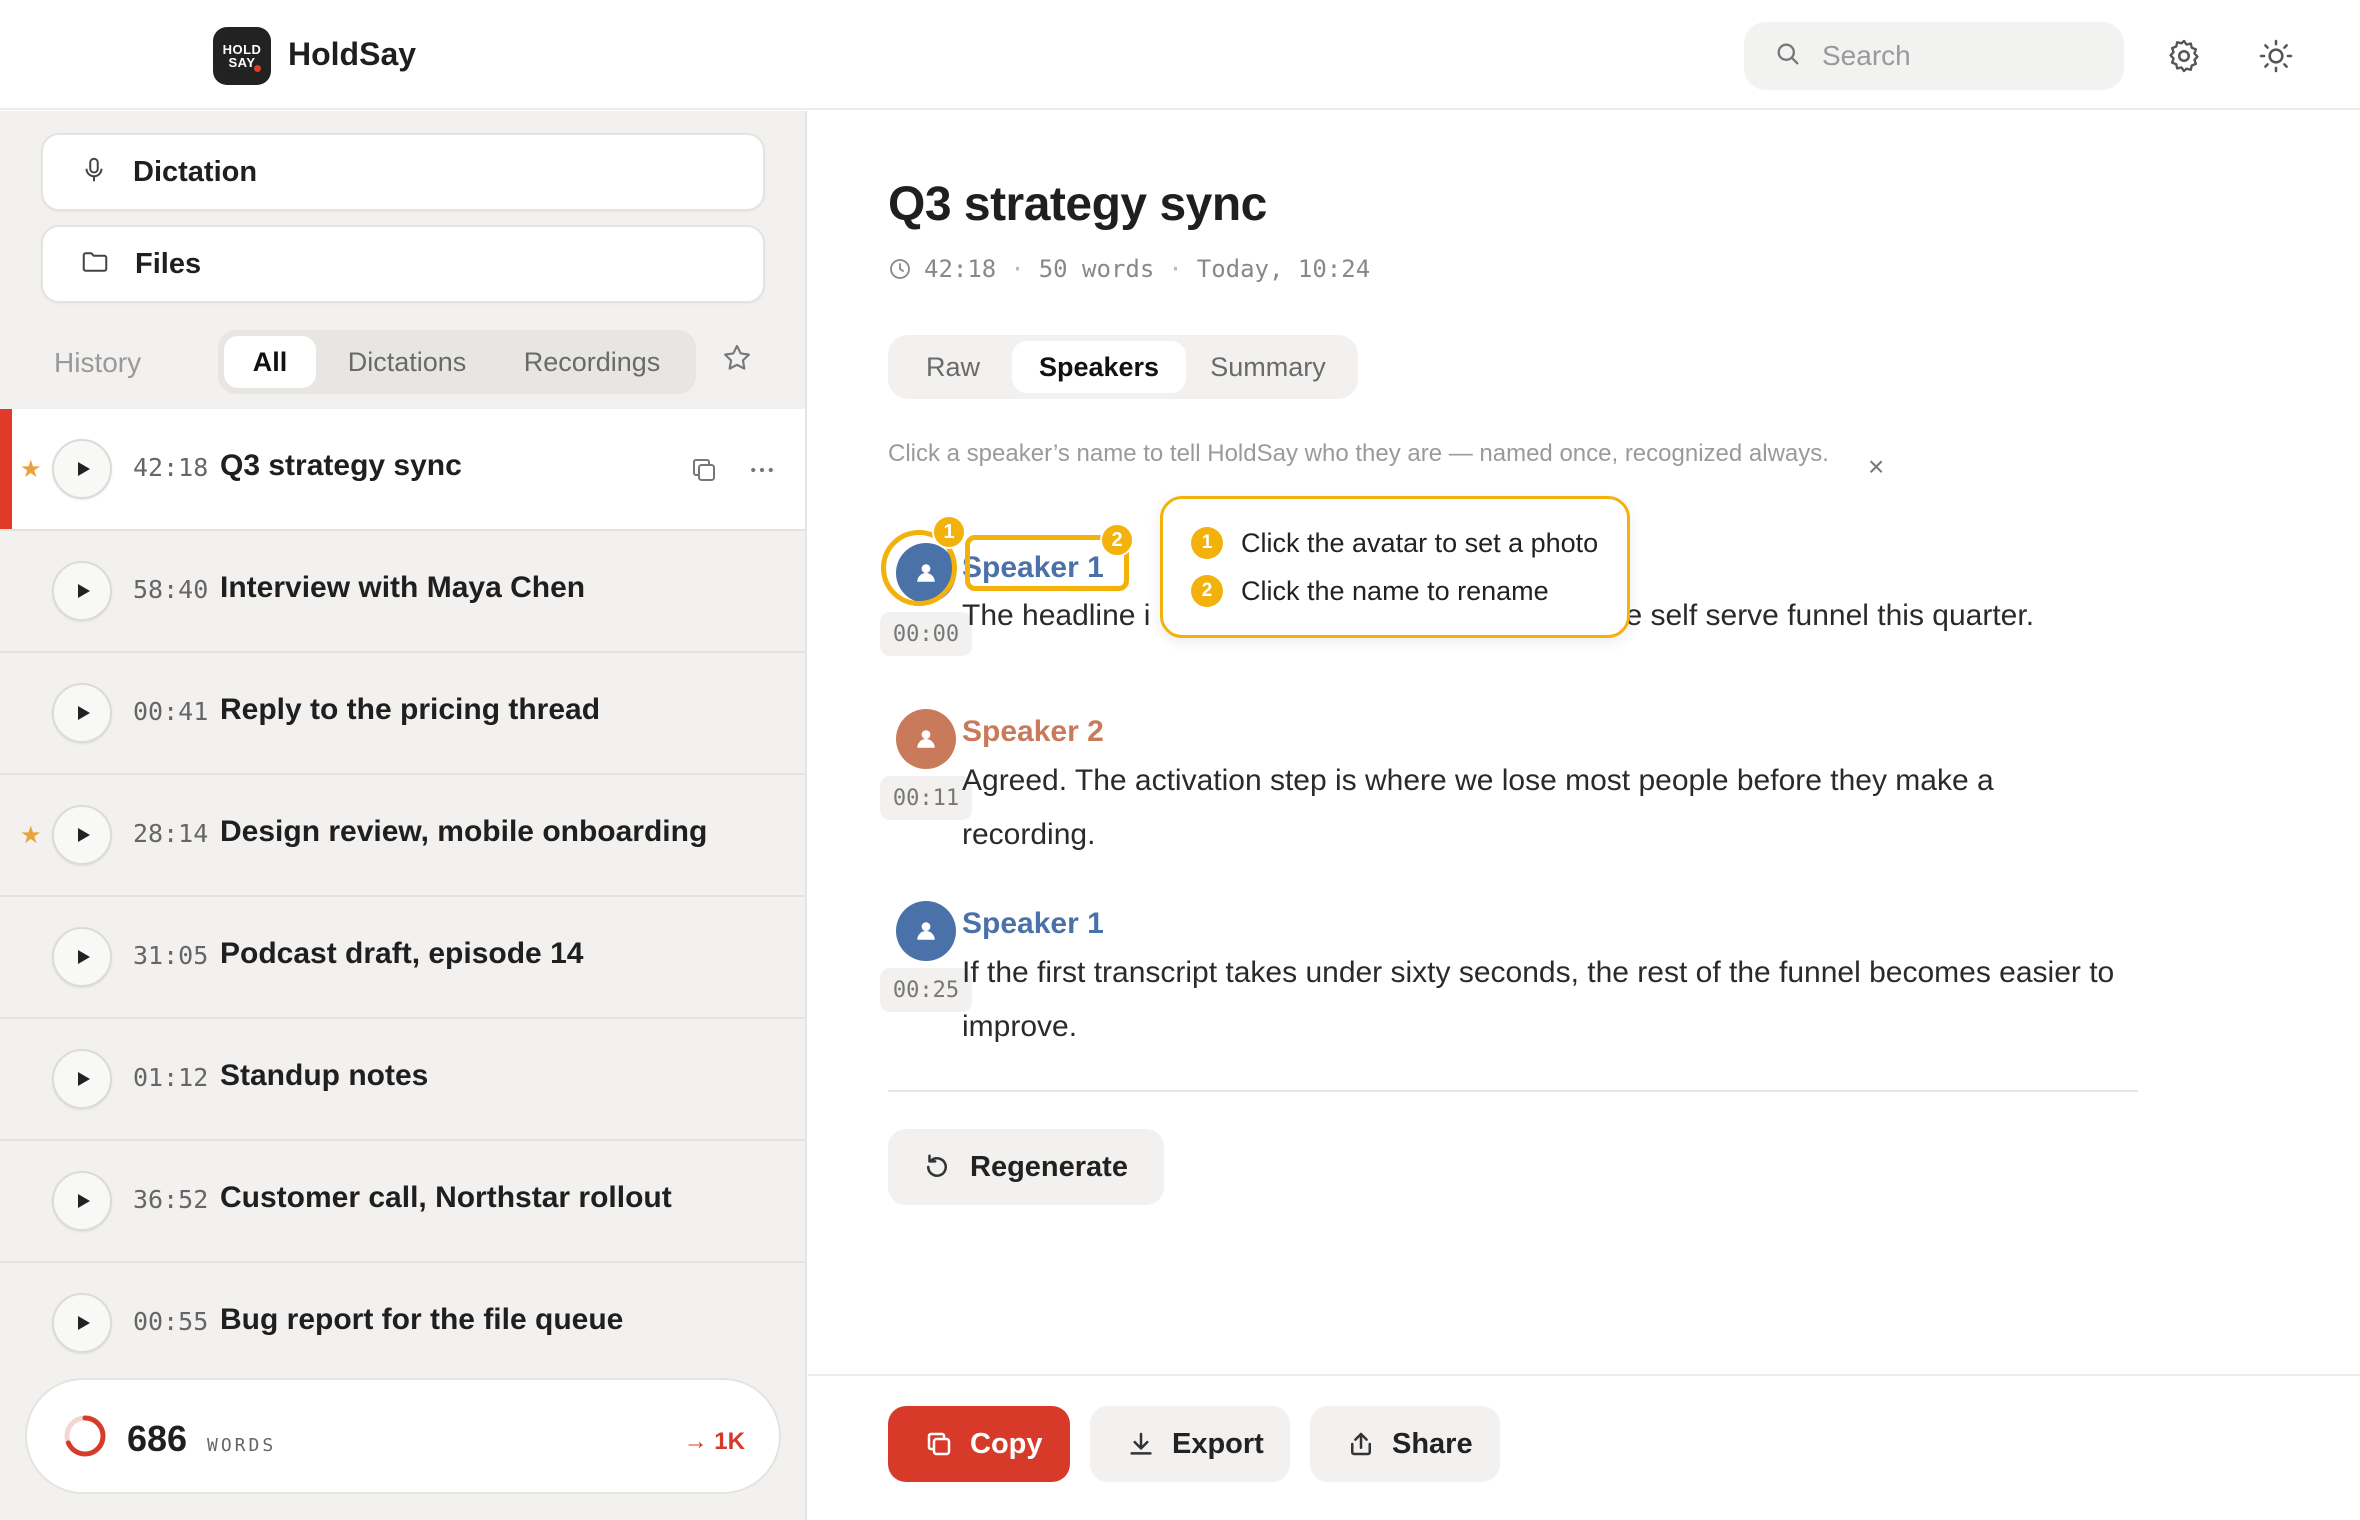 This screenshot has height=1520, width=2360. What do you see at coordinates (1207, 591) in the screenshot?
I see `tooltip-step-2: 2` at bounding box center [1207, 591].